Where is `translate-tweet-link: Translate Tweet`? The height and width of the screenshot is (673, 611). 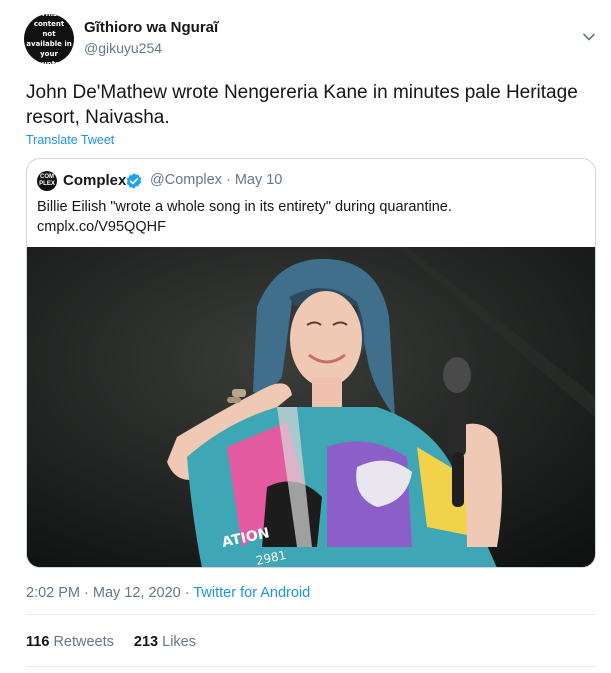
translate-tweet-link: Translate Tweet is located at coordinates (70, 140).